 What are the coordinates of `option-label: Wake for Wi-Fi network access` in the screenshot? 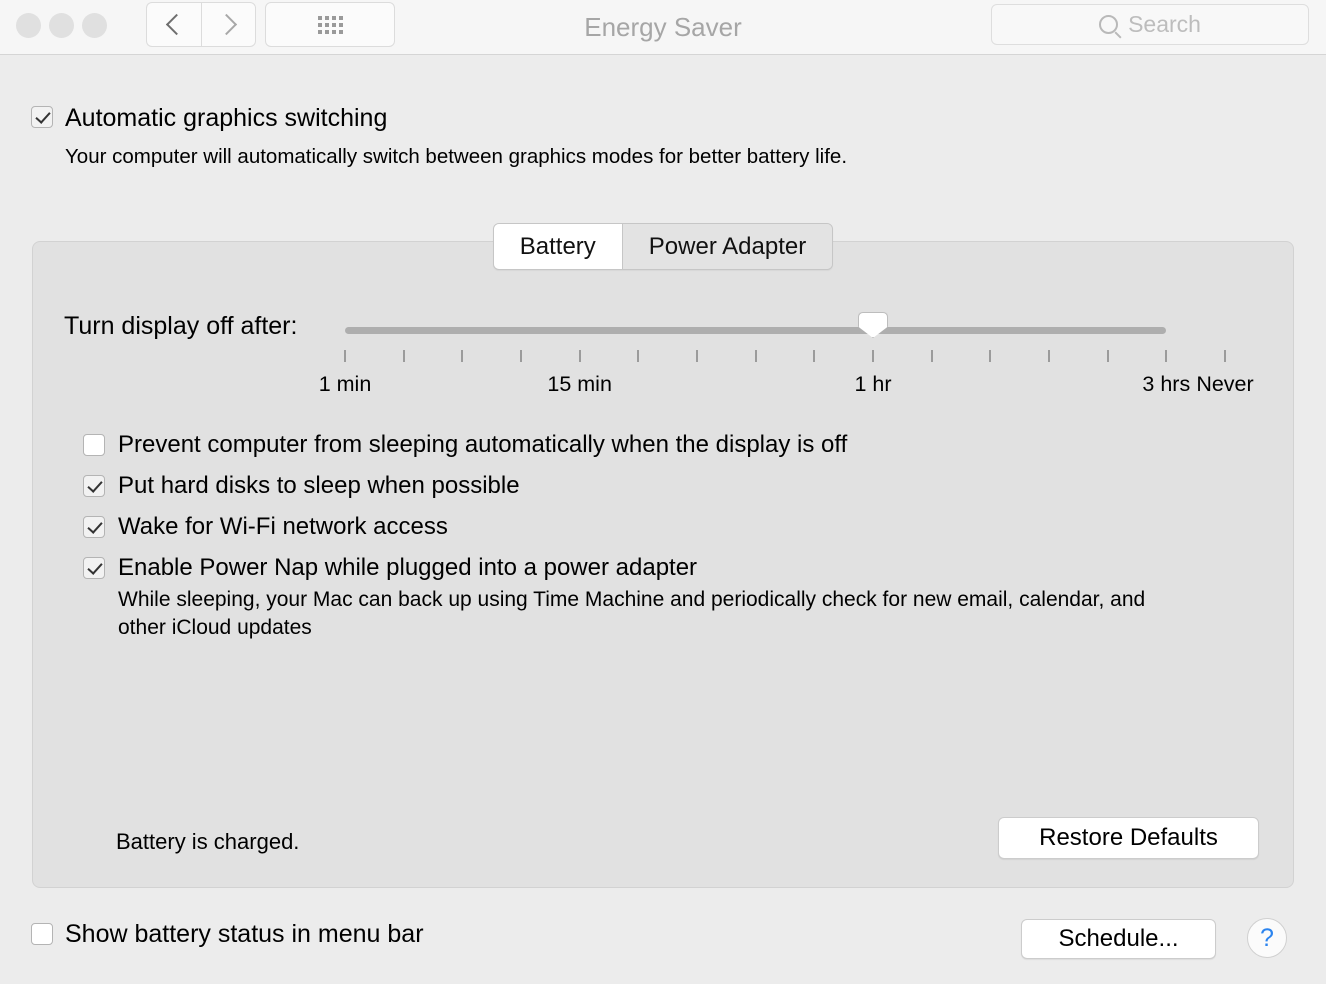 It's located at (283, 526).